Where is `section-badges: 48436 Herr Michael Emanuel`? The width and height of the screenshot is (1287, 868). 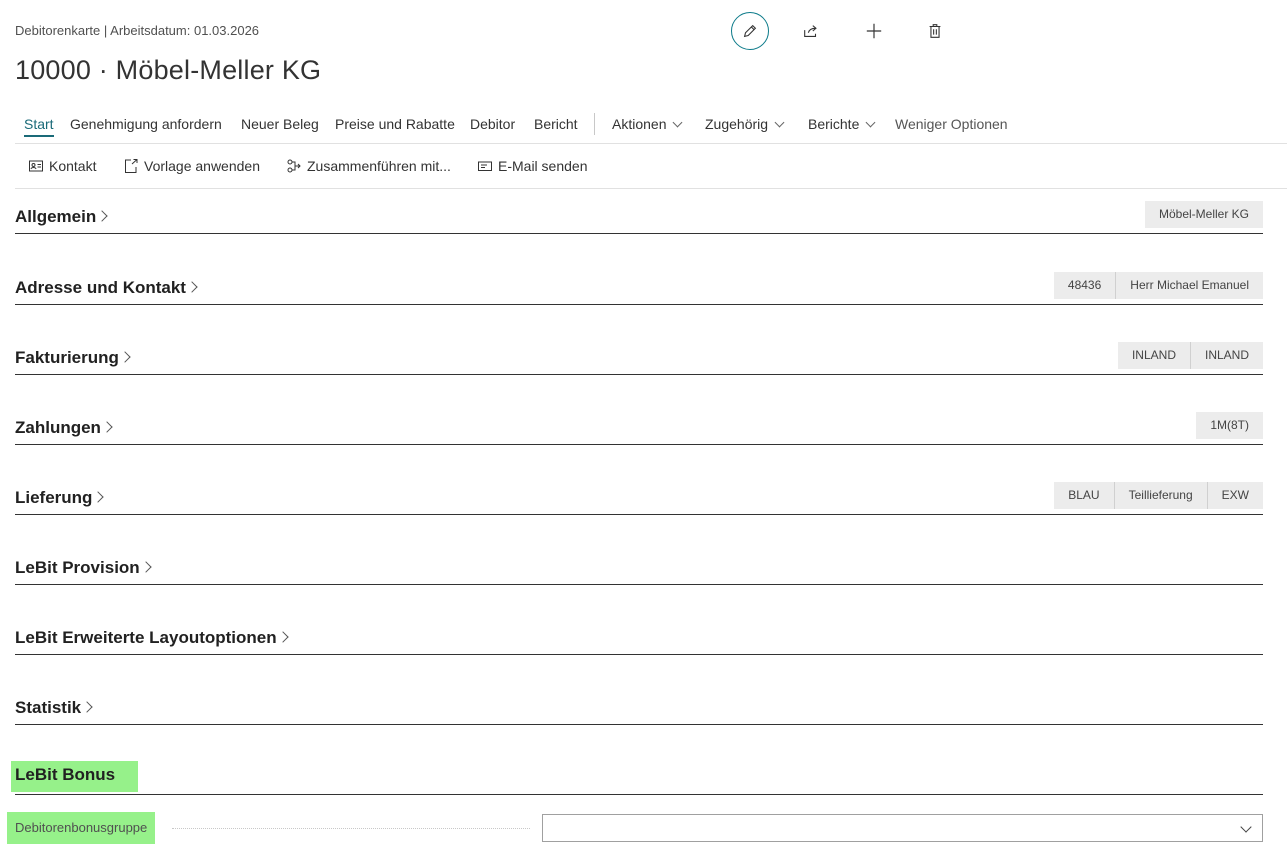
section-badges: 48436 Herr Michael Emanuel is located at coordinates (1158, 285).